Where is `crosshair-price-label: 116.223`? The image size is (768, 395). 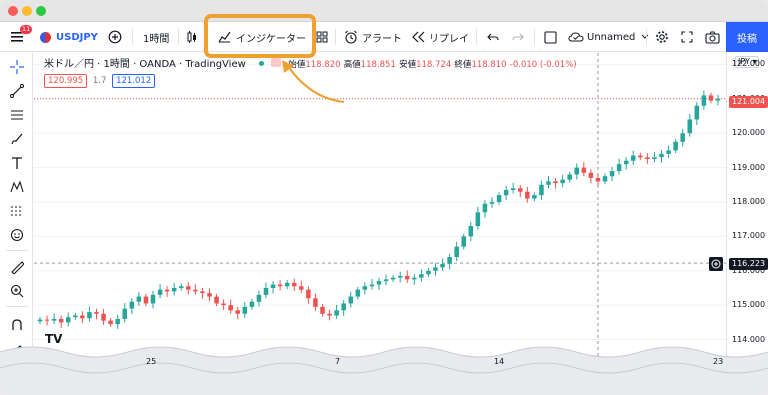
crosshair-price-label: 116.223 is located at coordinates (748, 264).